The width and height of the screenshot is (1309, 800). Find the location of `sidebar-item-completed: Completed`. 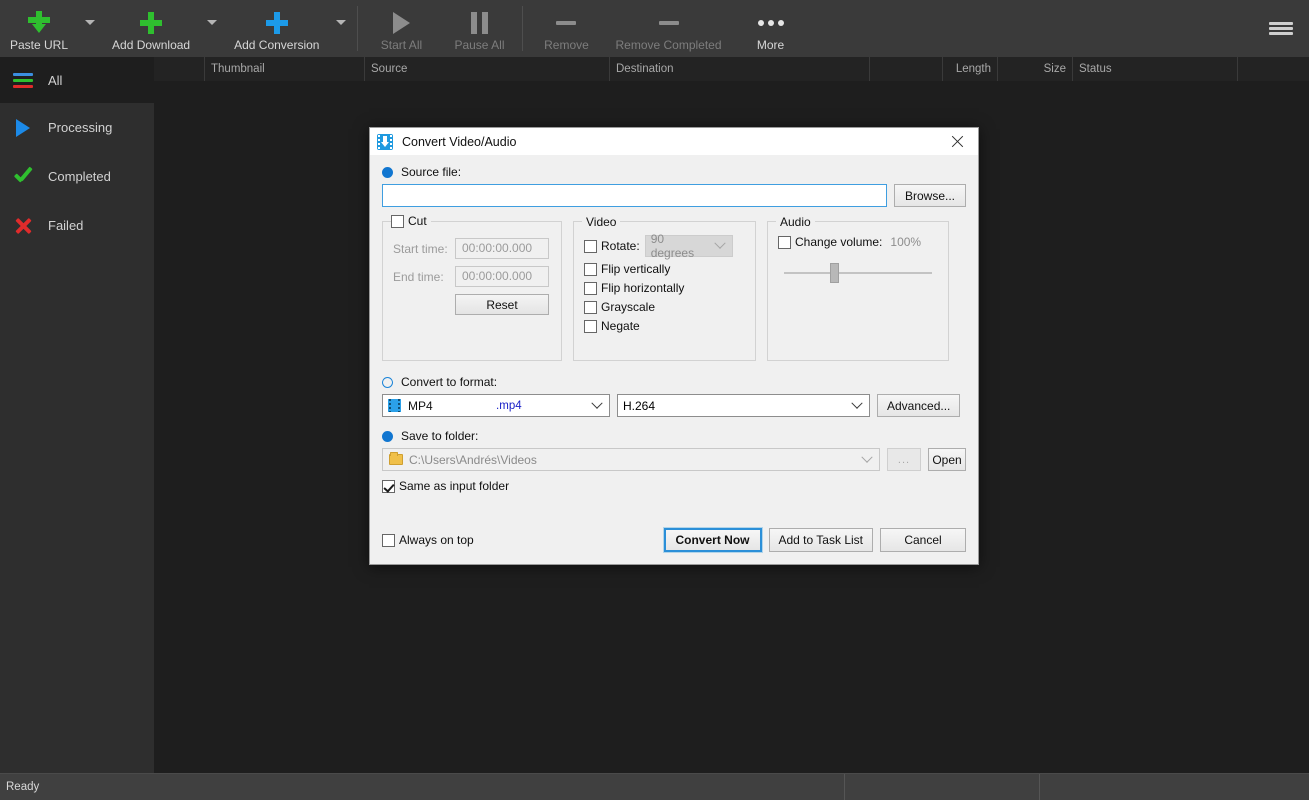

sidebar-item-completed: Completed is located at coordinates (77, 176).